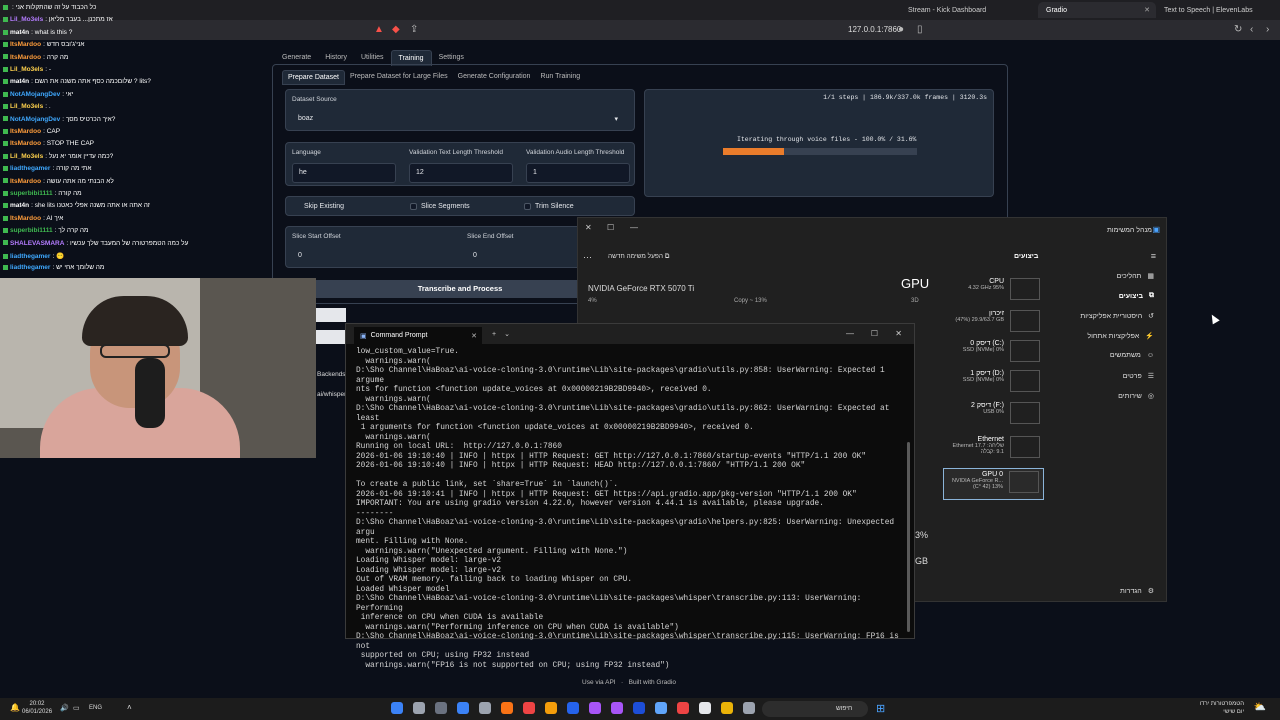 This screenshot has height=720, width=1280. I want to click on tab-elevenlabs: Text to Speech | ElevenLabs, so click(1218, 10).